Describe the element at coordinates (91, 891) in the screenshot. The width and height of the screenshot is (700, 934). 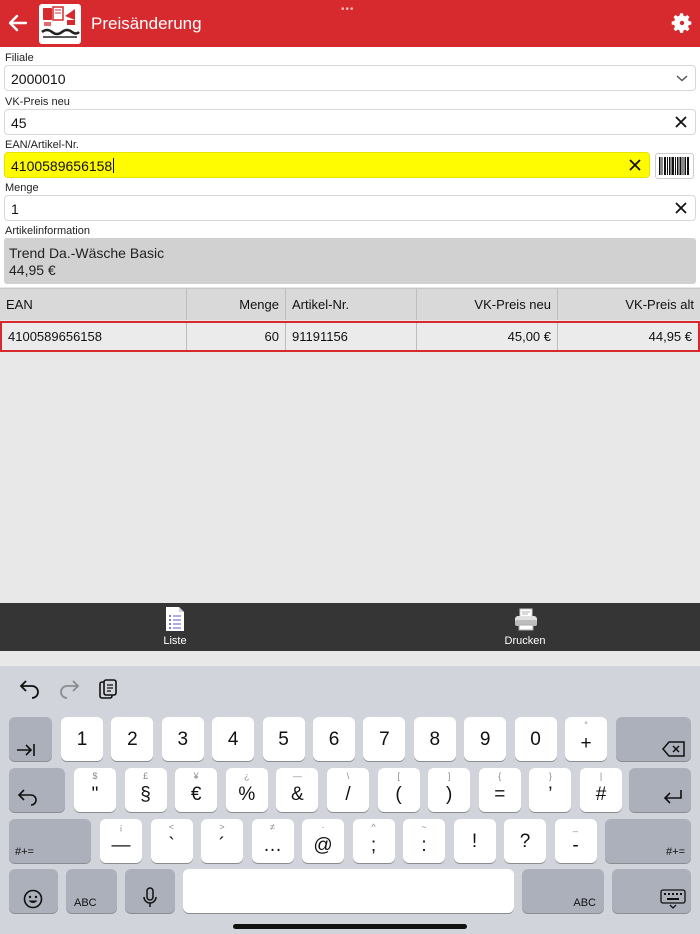
I see `abc-key: ABC` at that location.